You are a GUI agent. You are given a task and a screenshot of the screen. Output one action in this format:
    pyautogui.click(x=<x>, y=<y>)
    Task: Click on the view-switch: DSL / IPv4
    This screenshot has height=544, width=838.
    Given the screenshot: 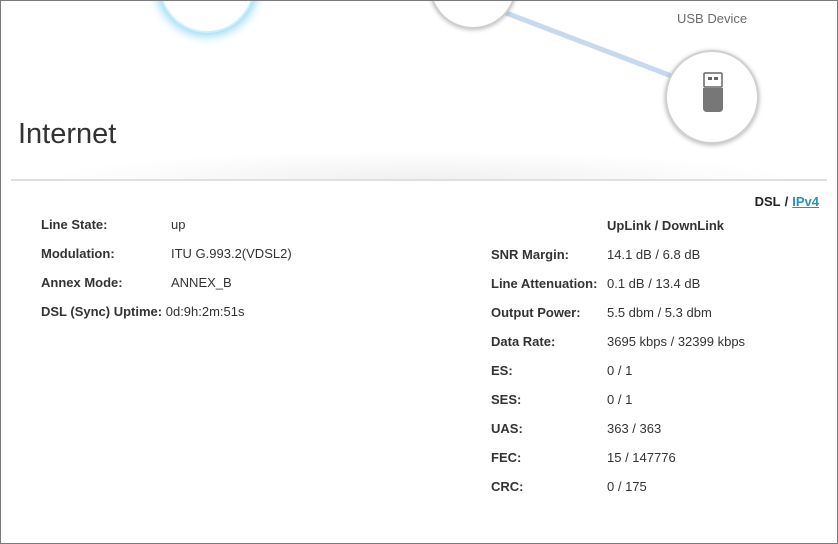 What is the action you would take?
    pyautogui.click(x=787, y=201)
    